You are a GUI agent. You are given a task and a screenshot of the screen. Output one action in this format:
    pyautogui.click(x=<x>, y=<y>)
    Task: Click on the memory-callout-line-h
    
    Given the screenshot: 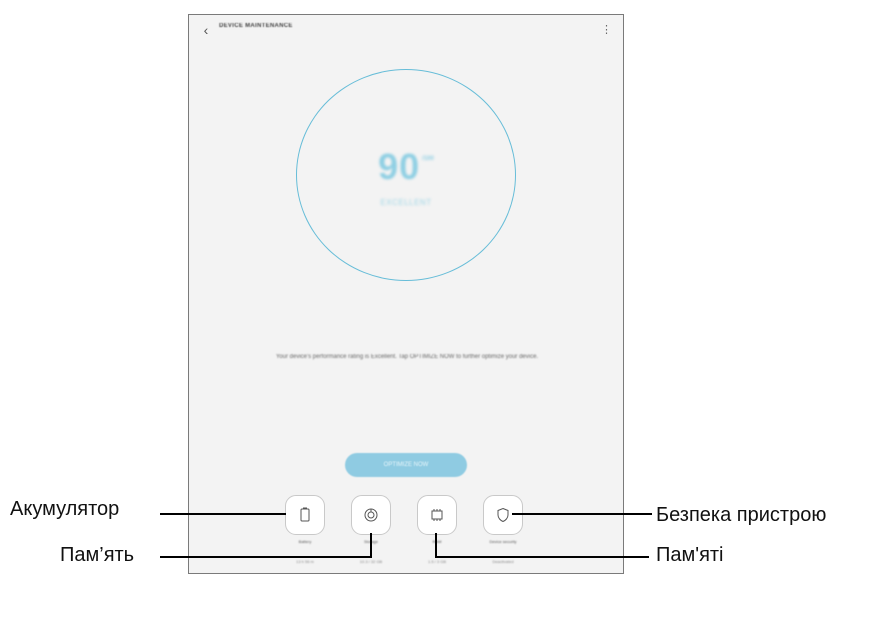 What is the action you would take?
    pyautogui.click(x=542, y=557)
    